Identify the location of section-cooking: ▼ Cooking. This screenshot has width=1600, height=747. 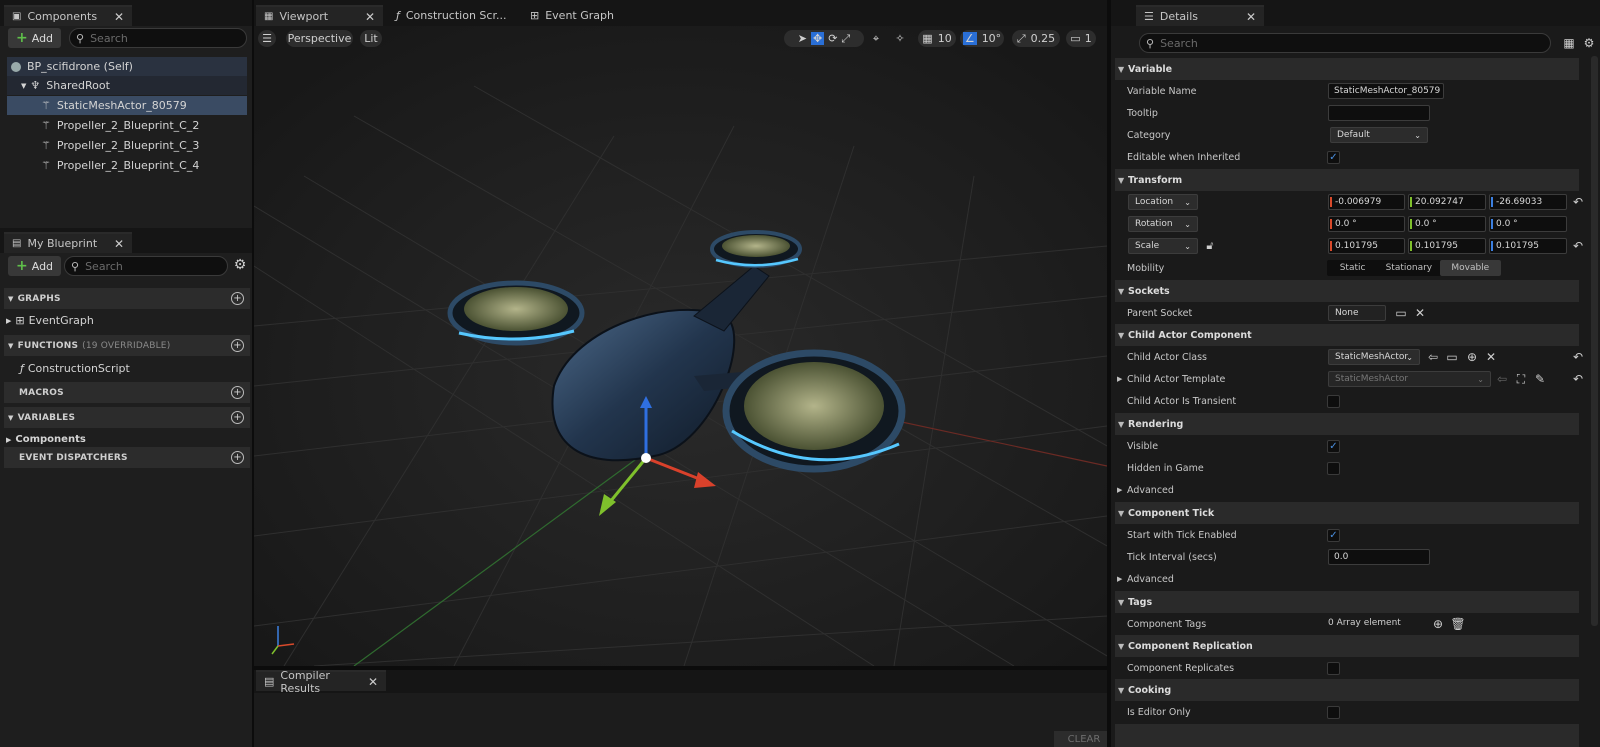
(1347, 690).